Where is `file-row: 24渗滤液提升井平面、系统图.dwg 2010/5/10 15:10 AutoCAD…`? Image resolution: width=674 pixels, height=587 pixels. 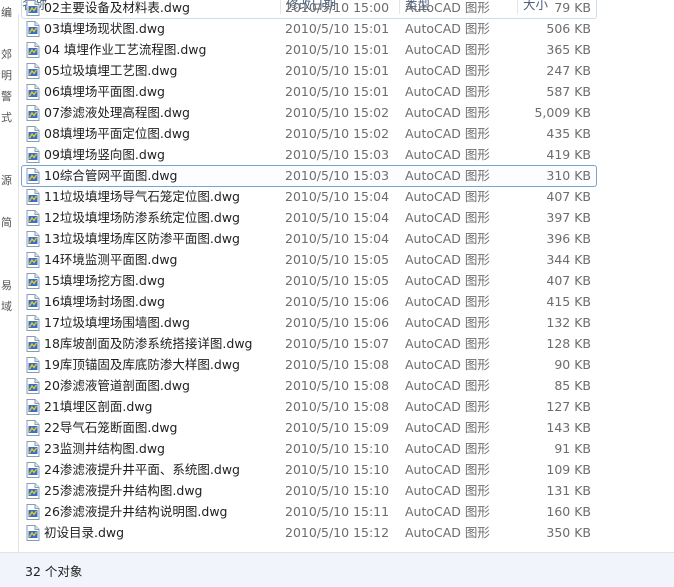
file-row: 24渗滤液提升井平面、系统图.dwg 2010/5/10 15:10 AutoCAD… is located at coordinates (309, 470).